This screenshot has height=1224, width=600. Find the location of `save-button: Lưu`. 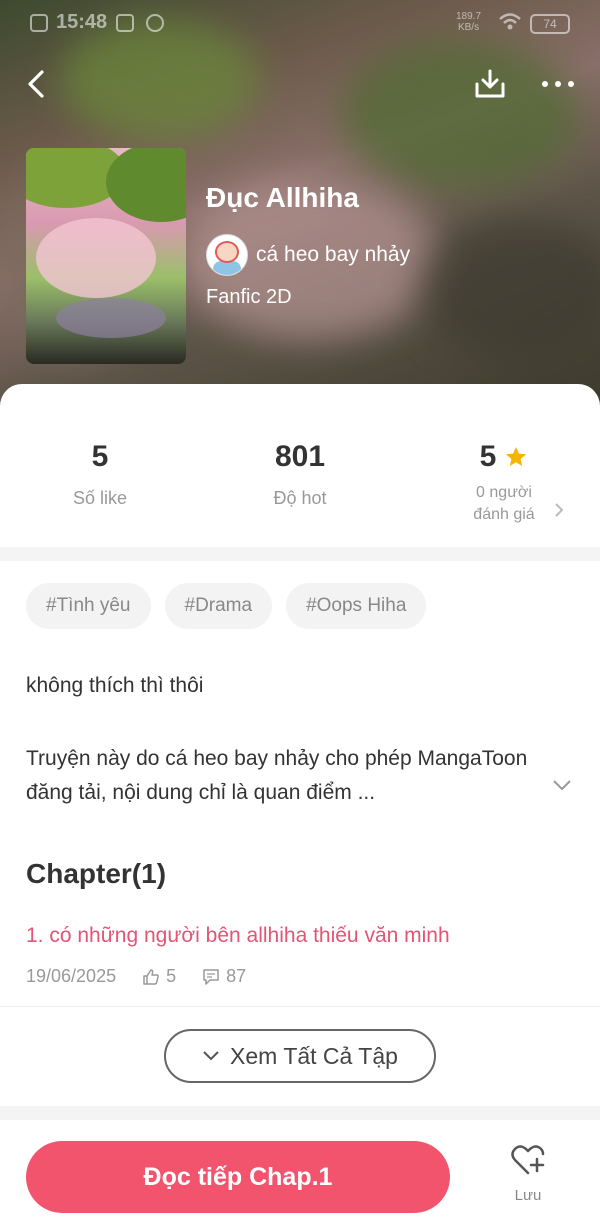

save-button: Lưu is located at coordinates (528, 1174).